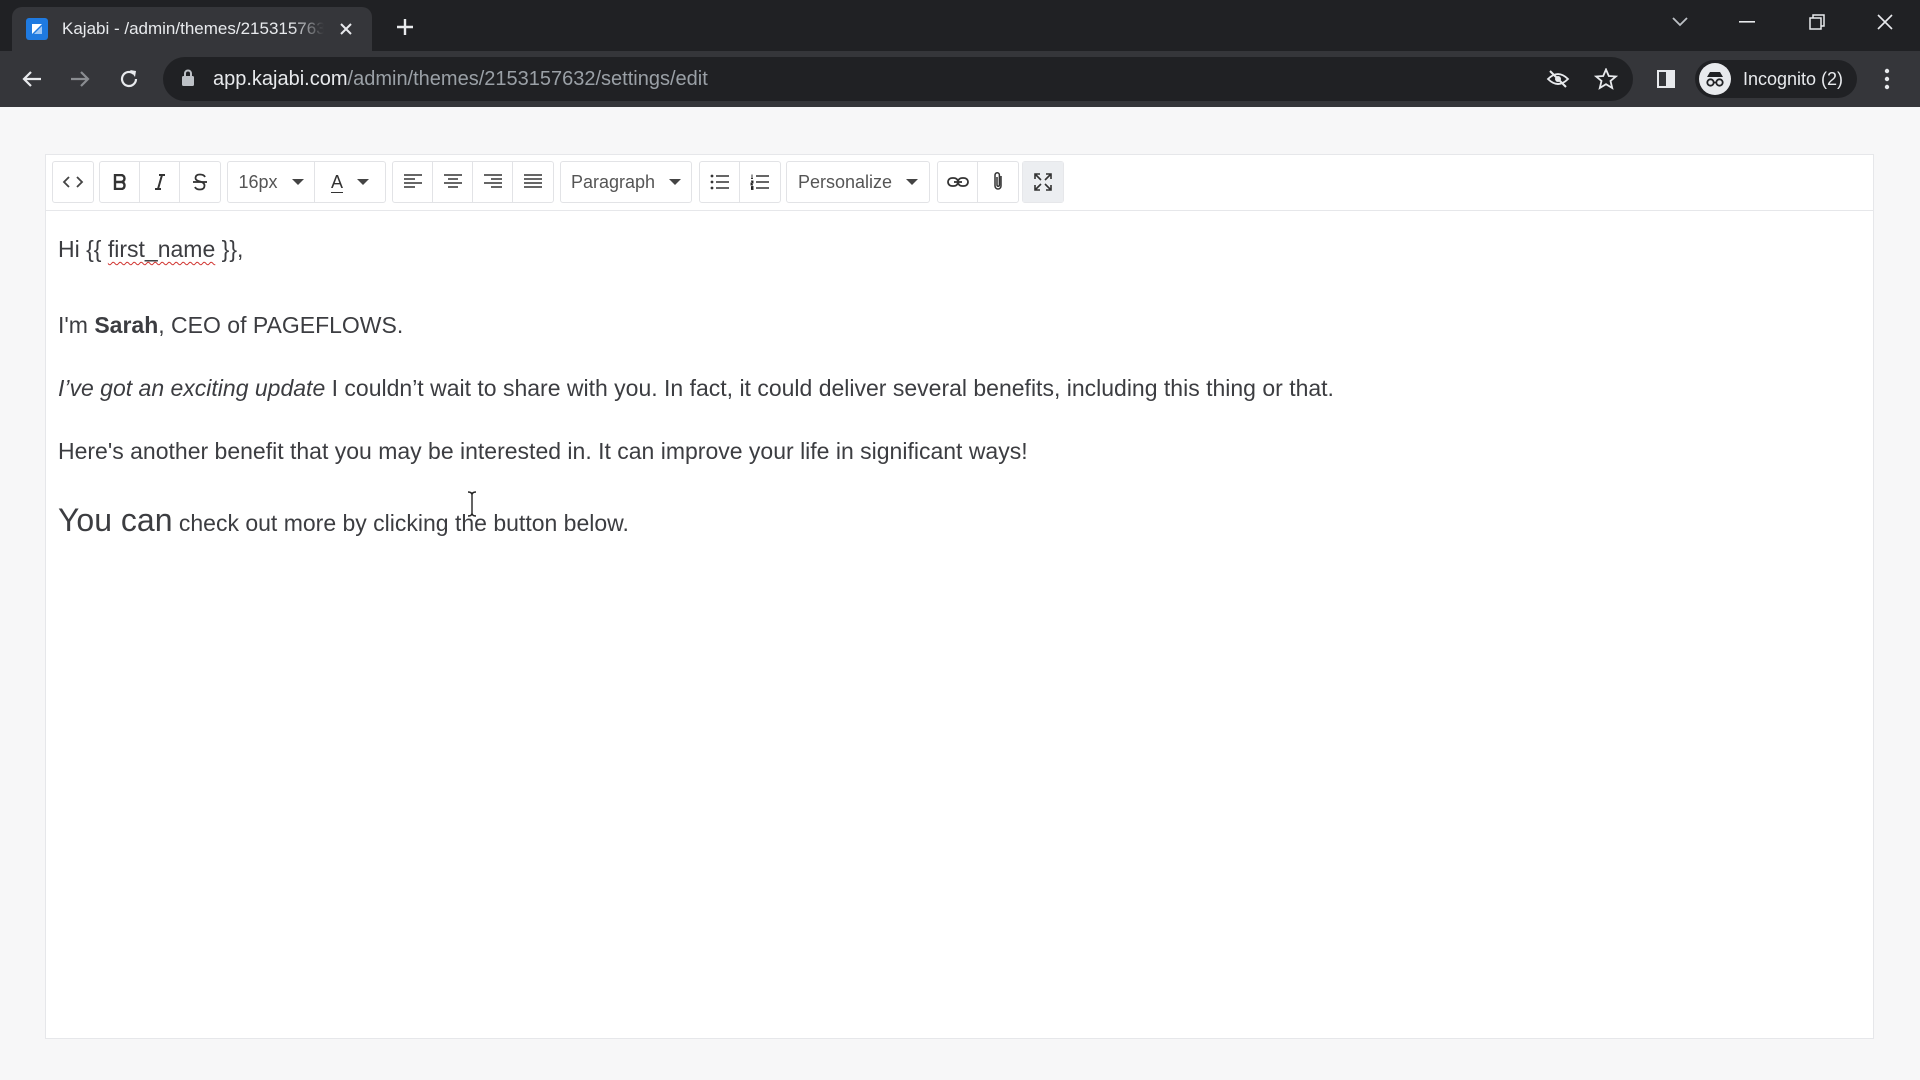 The image size is (1920, 1080). I want to click on numbered-list-icon, so click(759, 182).